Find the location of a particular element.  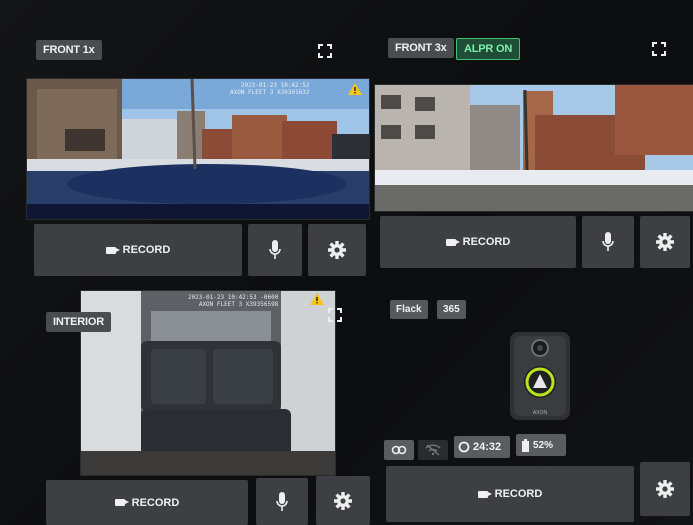

front-1x-label: FRONT 1x is located at coordinates (69, 50).